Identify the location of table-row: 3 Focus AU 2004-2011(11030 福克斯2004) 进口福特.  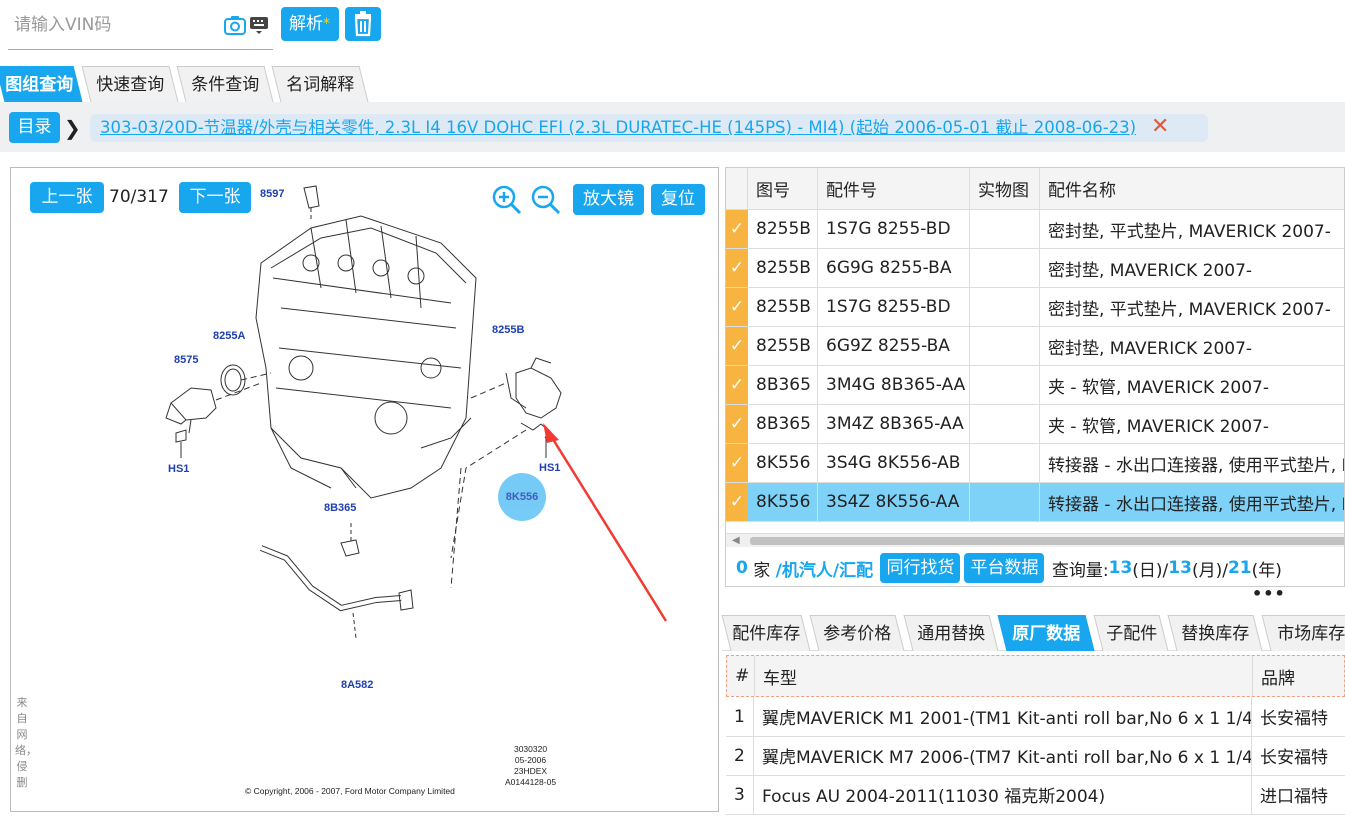
(1035, 795).